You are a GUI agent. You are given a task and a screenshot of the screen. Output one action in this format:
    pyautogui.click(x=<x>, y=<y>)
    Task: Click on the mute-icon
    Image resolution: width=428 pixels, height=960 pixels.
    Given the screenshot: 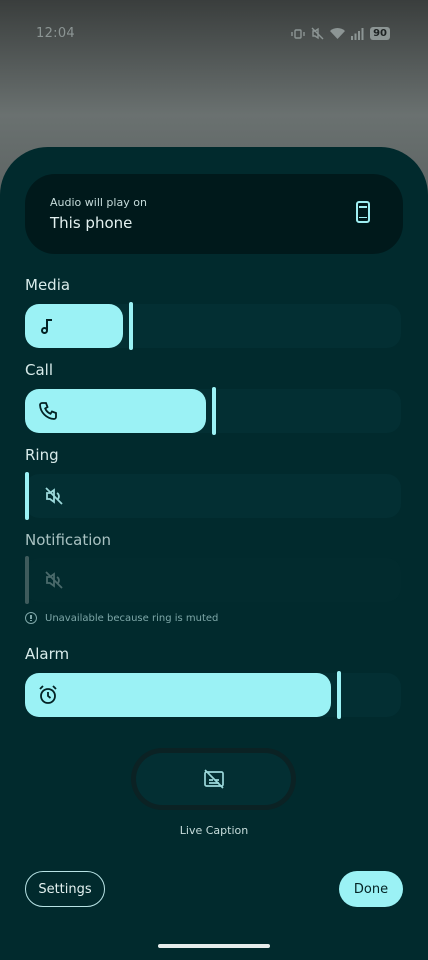 What is the action you would take?
    pyautogui.click(x=317, y=33)
    